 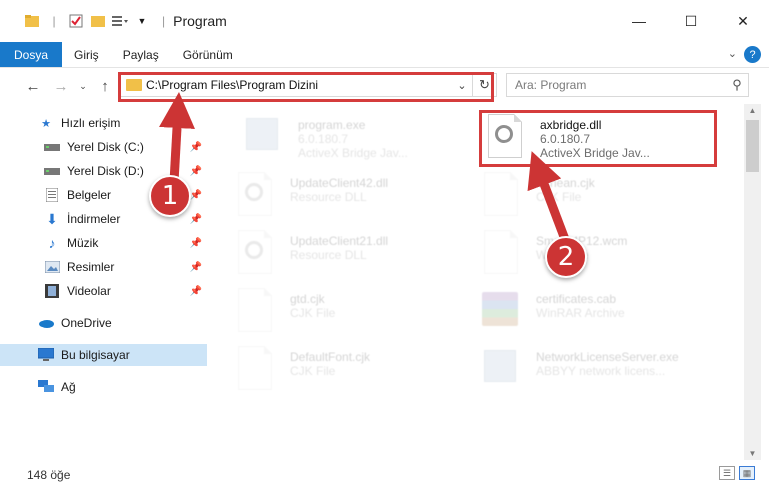 I want to click on expand-ribbon-icon: ⌄, so click(x=732, y=53).